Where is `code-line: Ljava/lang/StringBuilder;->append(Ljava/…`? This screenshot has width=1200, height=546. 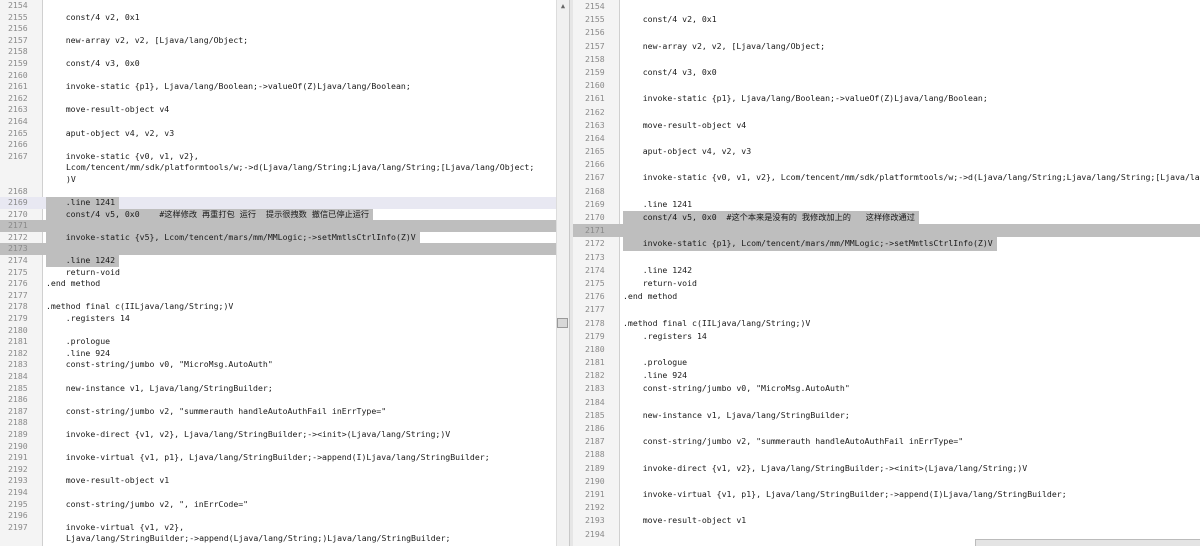
code-line: Ljava/lang/StringBuilder;->append(Ljava/… is located at coordinates (278, 539).